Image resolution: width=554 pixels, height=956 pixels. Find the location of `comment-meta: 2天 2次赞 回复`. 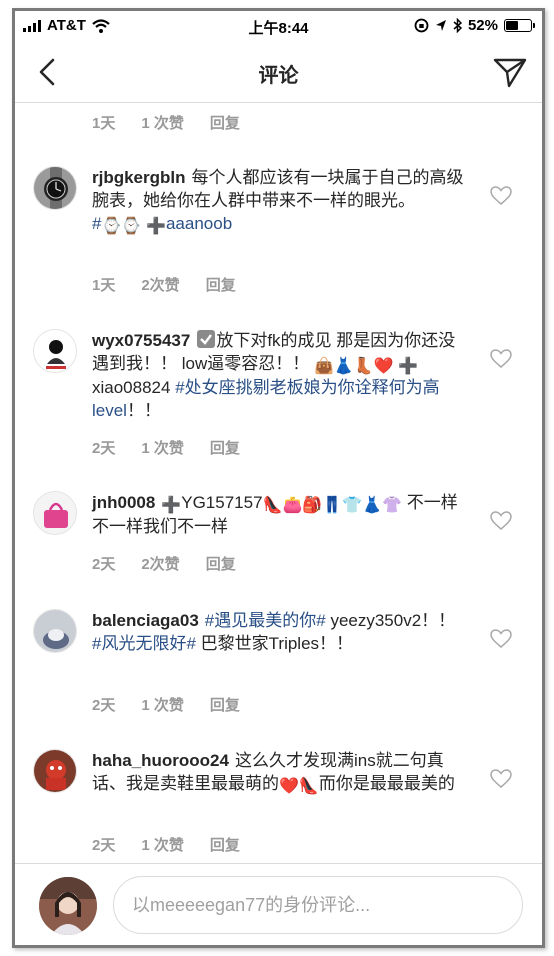

comment-meta: 2天 2次赞 回复 is located at coordinates (164, 563).